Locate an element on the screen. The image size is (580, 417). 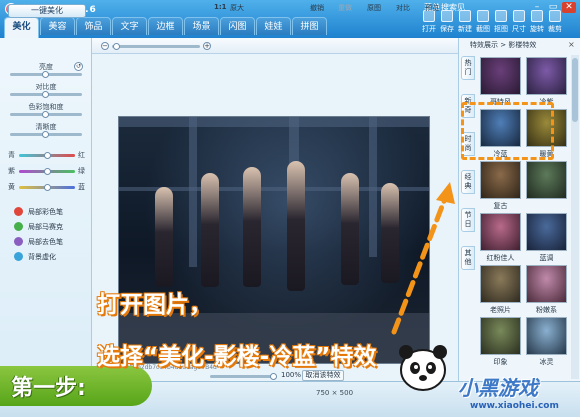
panda-mascot-icon is located at coordinates (423, 368).